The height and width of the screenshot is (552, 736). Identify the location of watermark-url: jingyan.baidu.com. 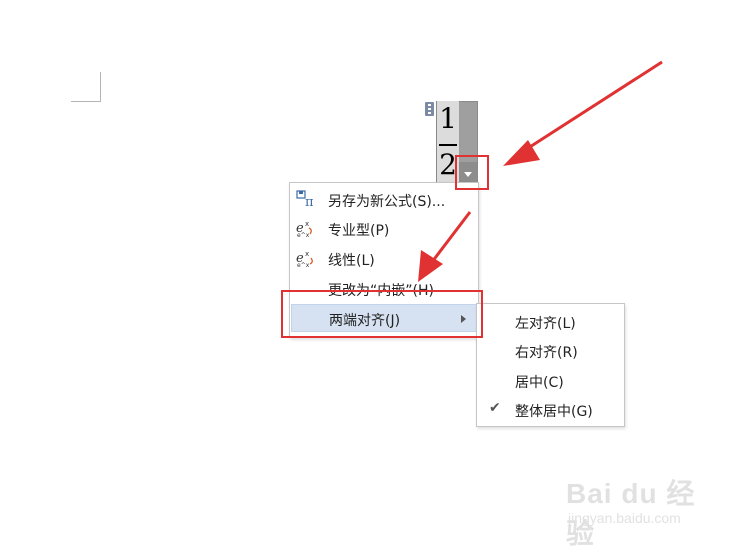
(624, 518).